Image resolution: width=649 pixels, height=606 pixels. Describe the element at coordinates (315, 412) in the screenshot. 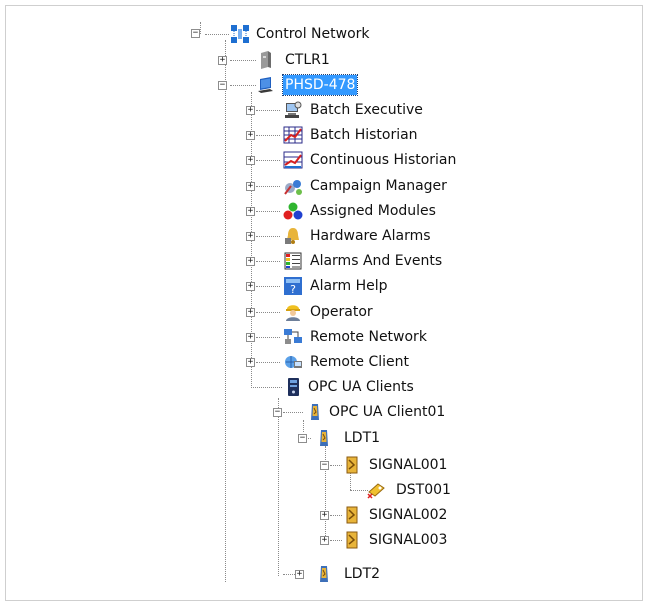

I see `opc-ua-client-icon` at that location.